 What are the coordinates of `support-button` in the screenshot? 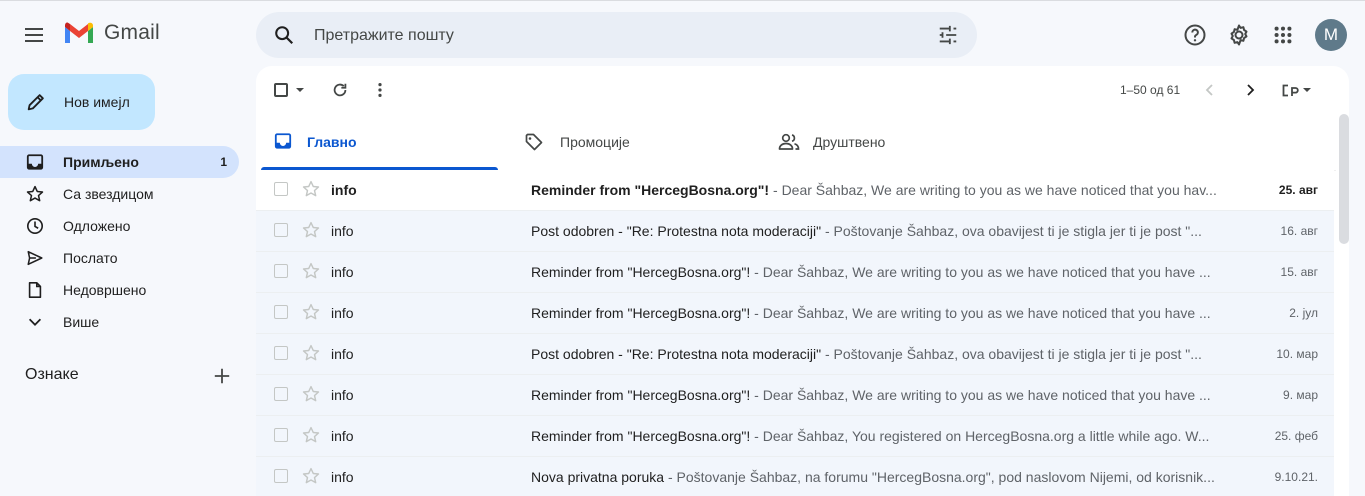 It's located at (1195, 35).